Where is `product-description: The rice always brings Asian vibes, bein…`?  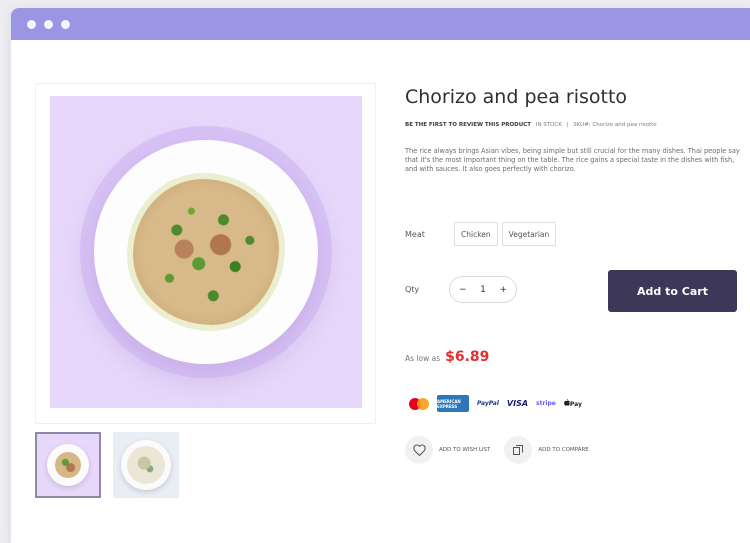
product-description: The rice always brings Asian vibes, bein… is located at coordinates (572, 160).